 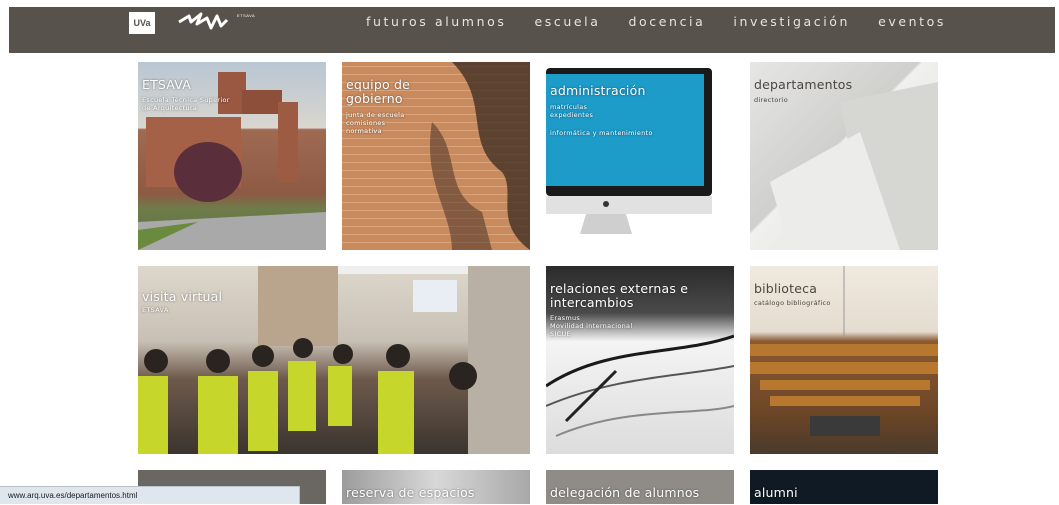 I want to click on tile-title: administración, so click(x=598, y=90).